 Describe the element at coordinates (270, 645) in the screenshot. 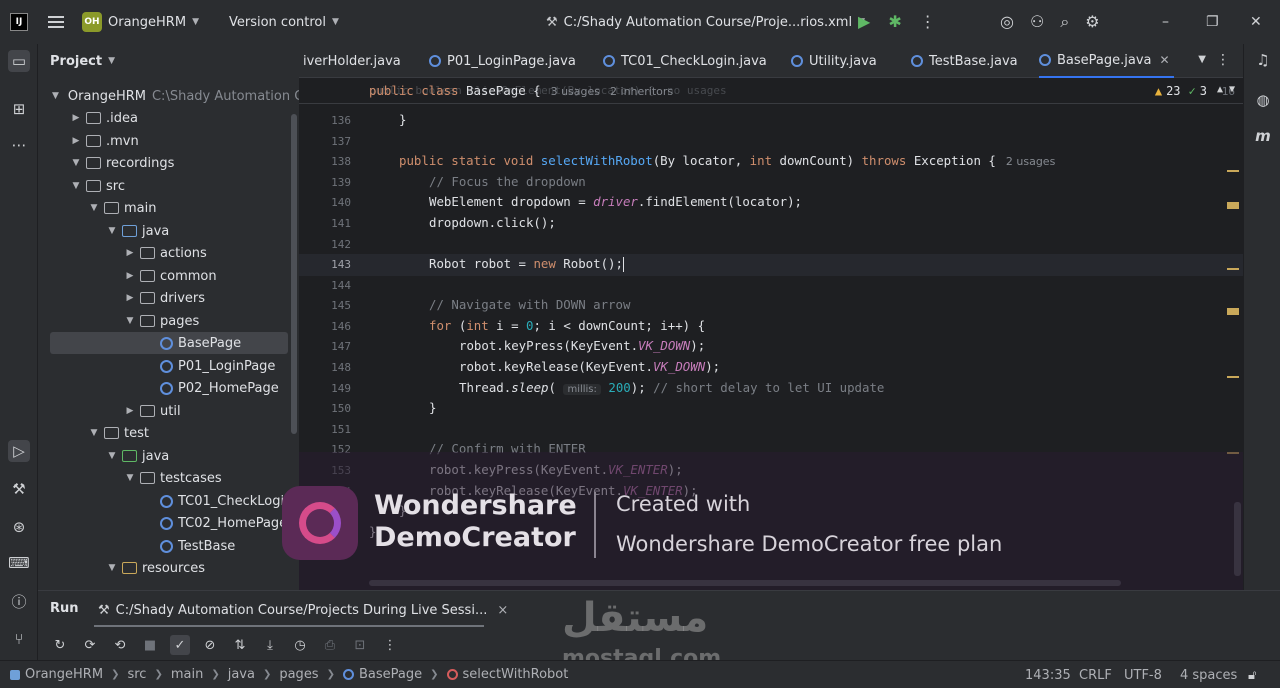

I see `import-tests-icon: ⤓` at that location.